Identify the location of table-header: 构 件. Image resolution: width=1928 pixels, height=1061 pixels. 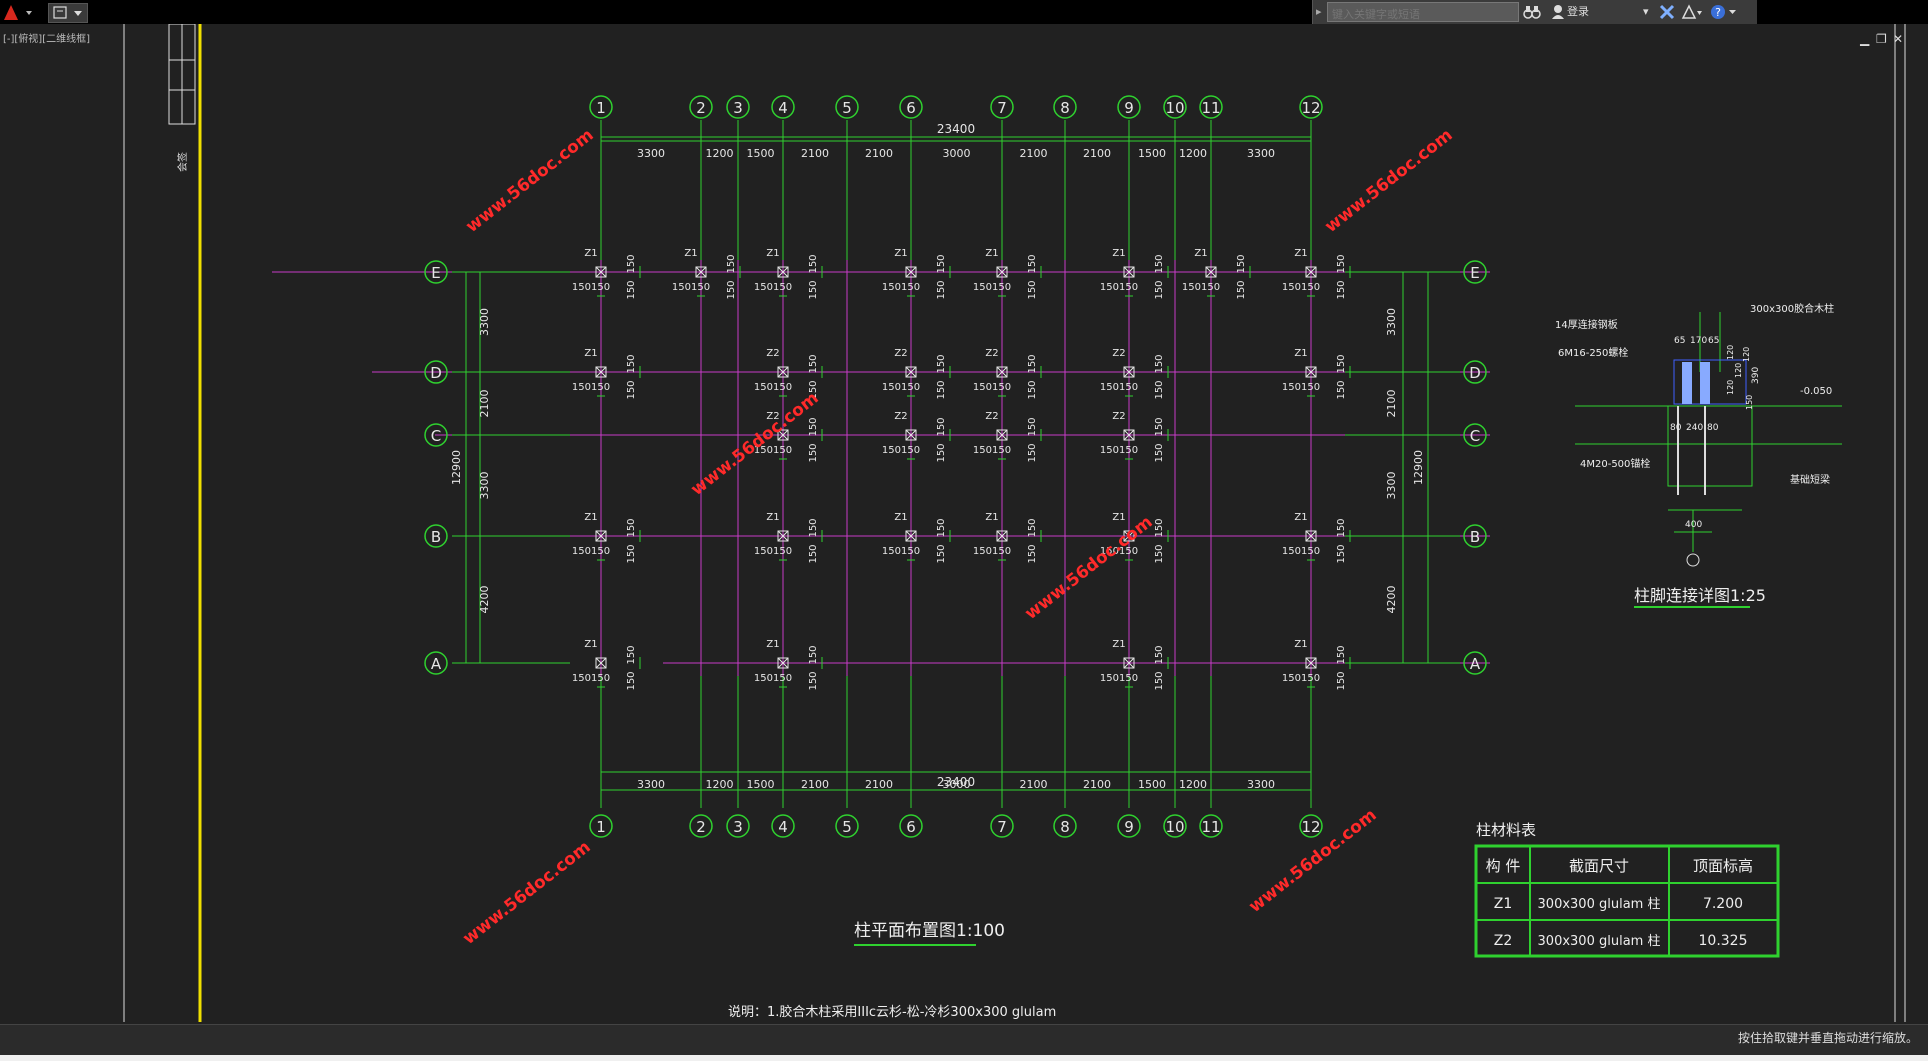
(1503, 866).